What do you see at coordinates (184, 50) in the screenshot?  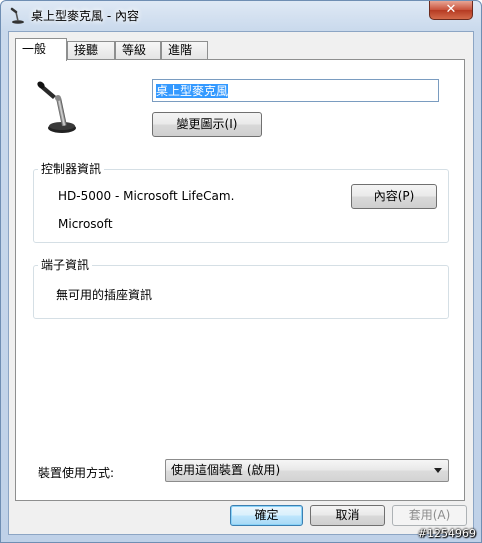 I see `tab-advanced: 進階` at bounding box center [184, 50].